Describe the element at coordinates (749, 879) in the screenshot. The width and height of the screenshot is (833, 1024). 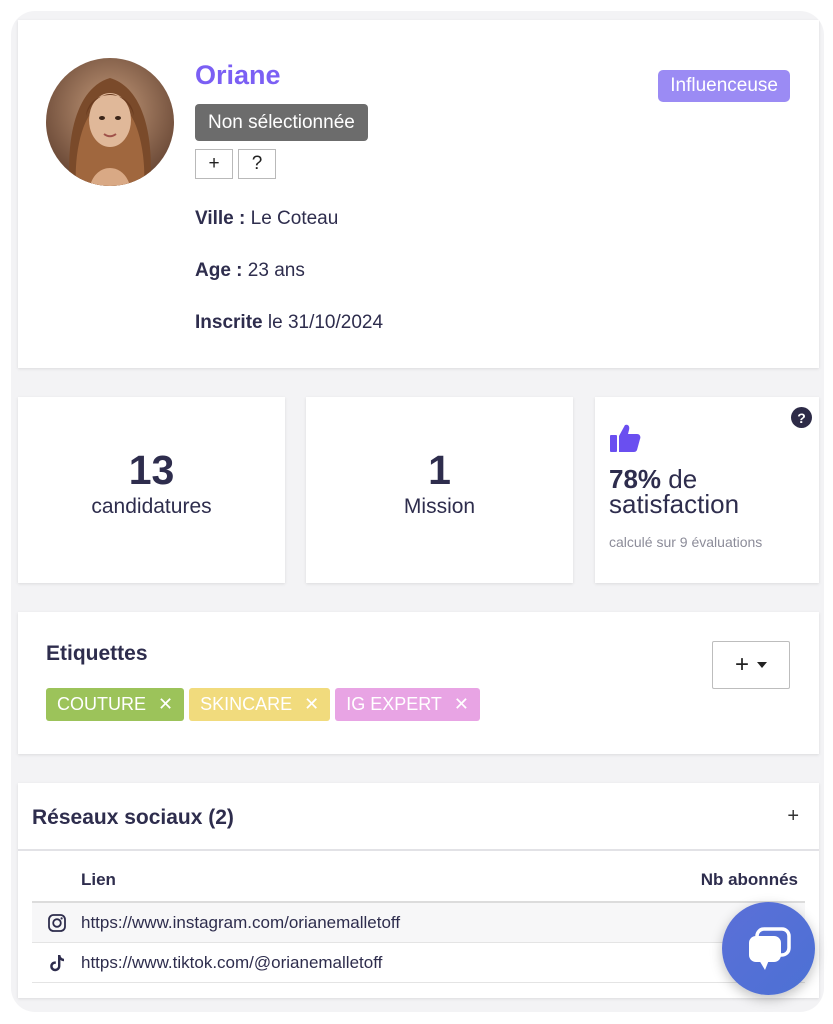
I see `column-followers: Nb abonnés` at that location.